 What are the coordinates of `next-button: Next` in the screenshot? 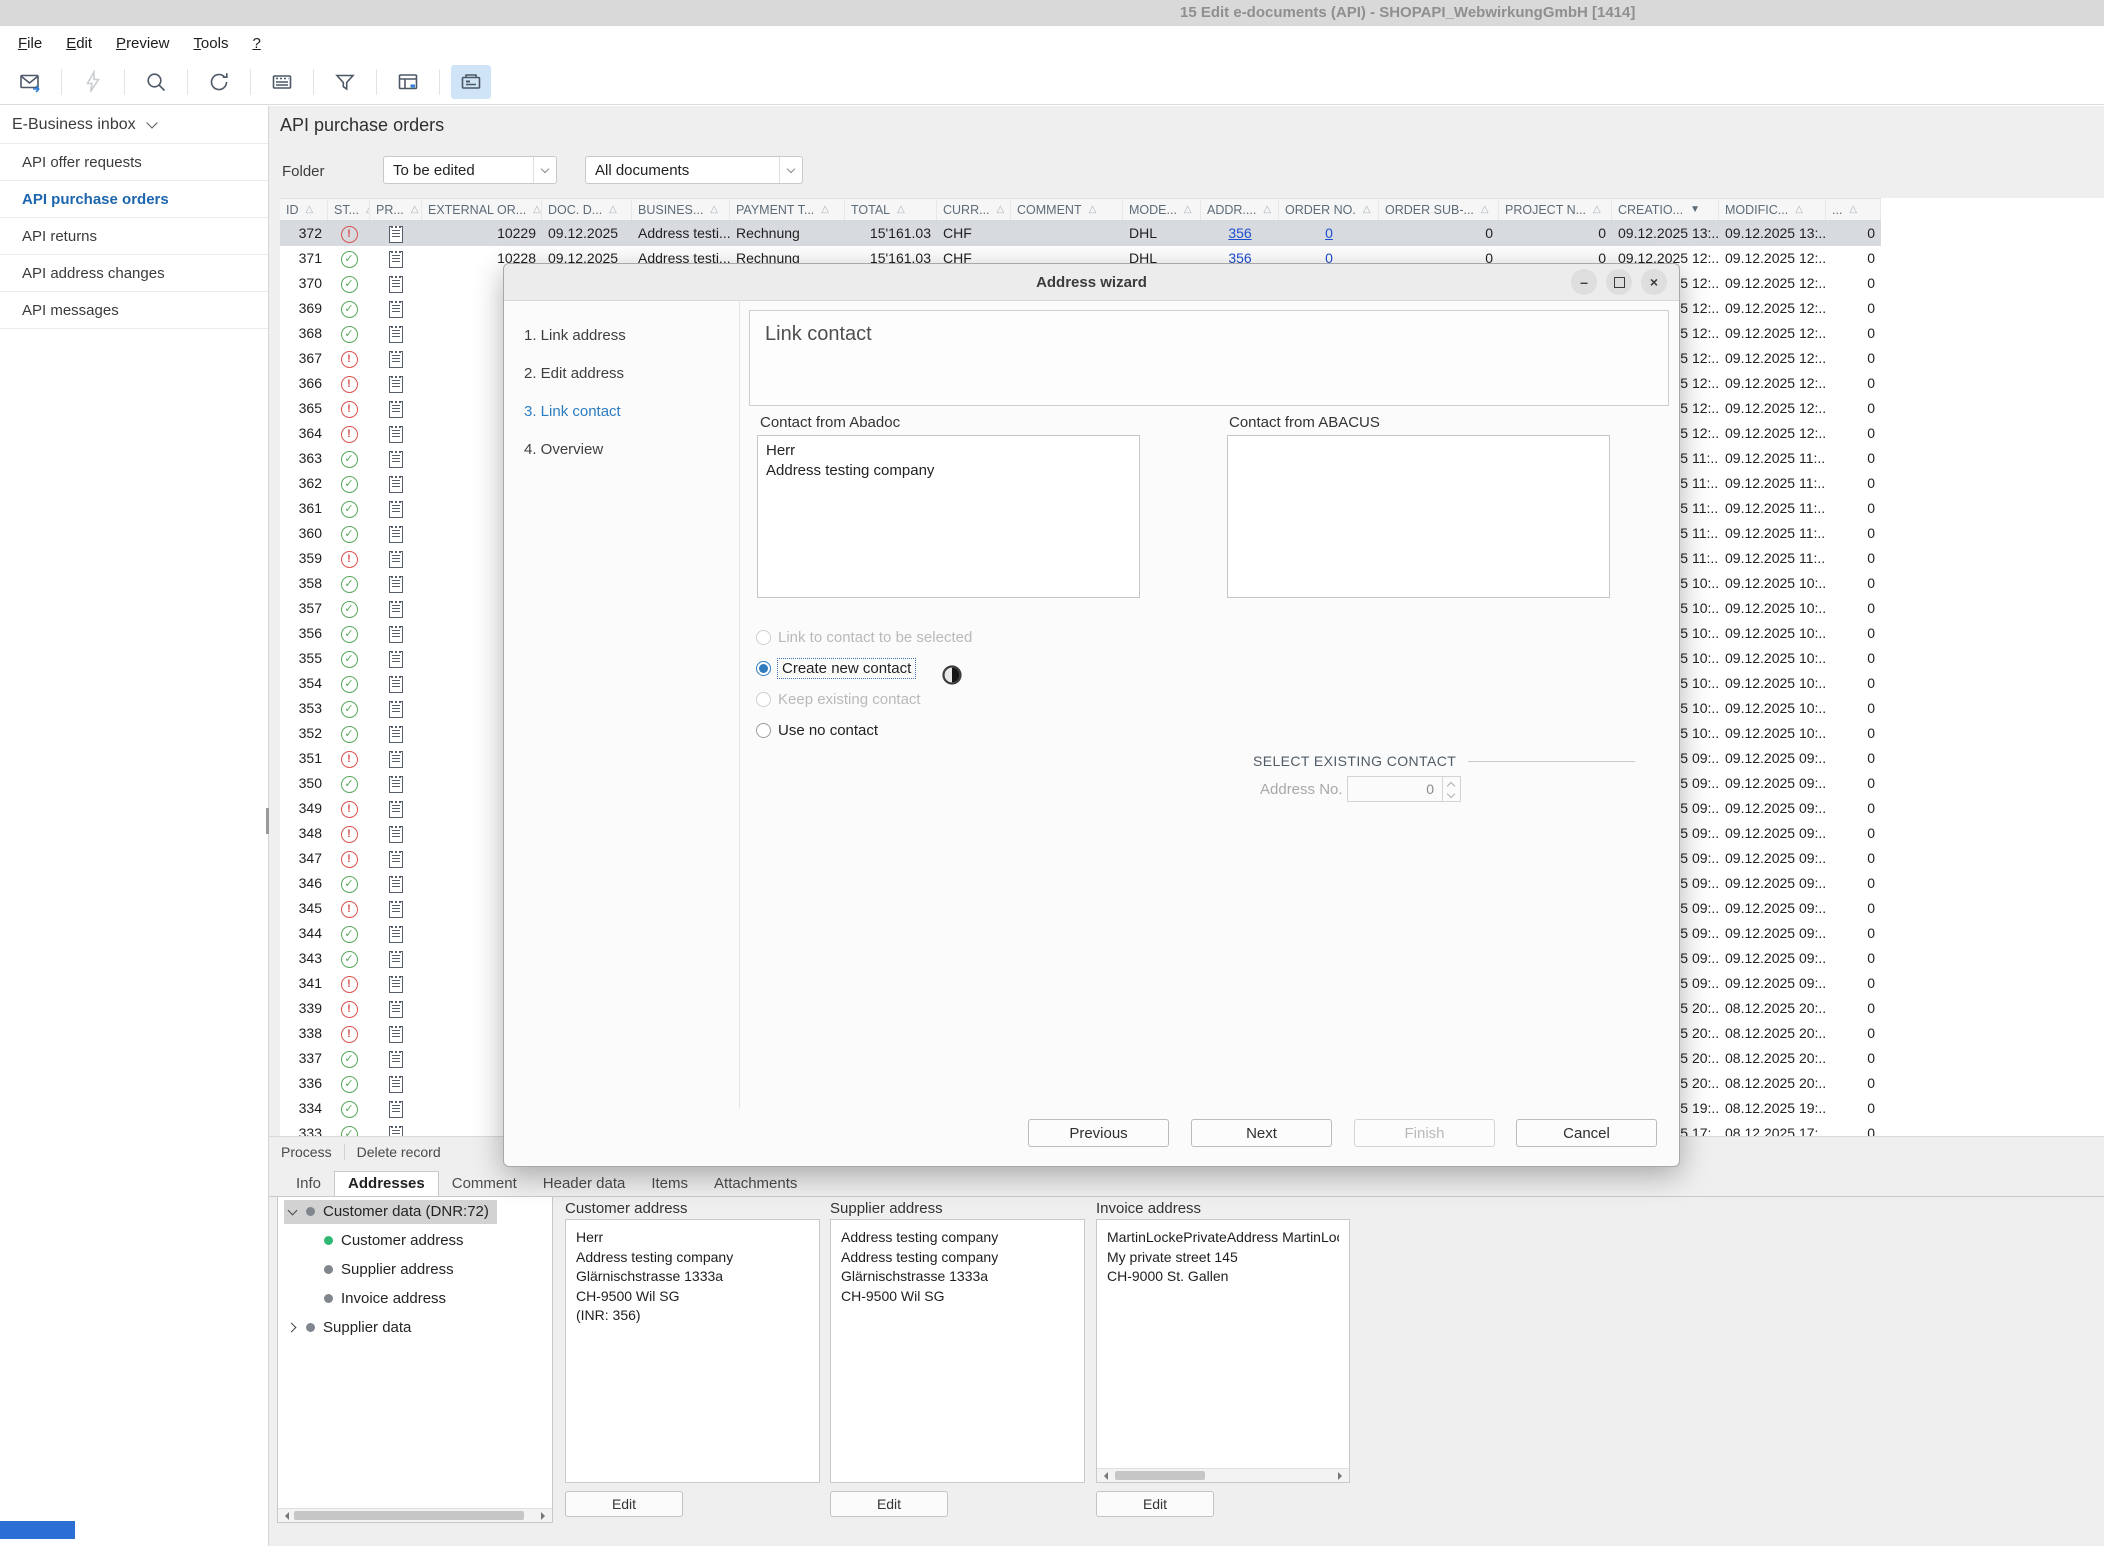 It's located at (1261, 1133).